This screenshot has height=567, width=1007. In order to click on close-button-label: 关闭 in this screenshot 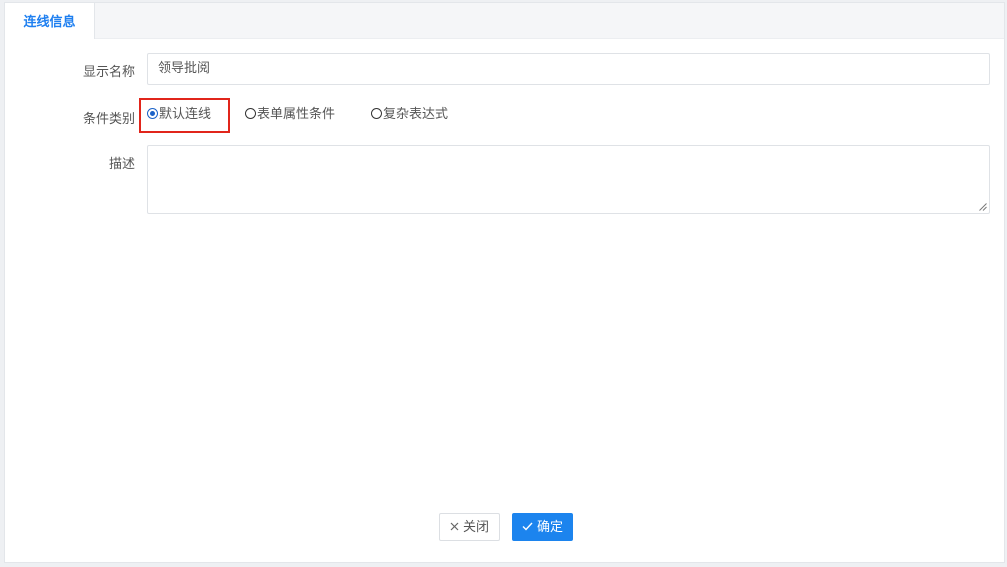, I will do `click(475, 527)`.